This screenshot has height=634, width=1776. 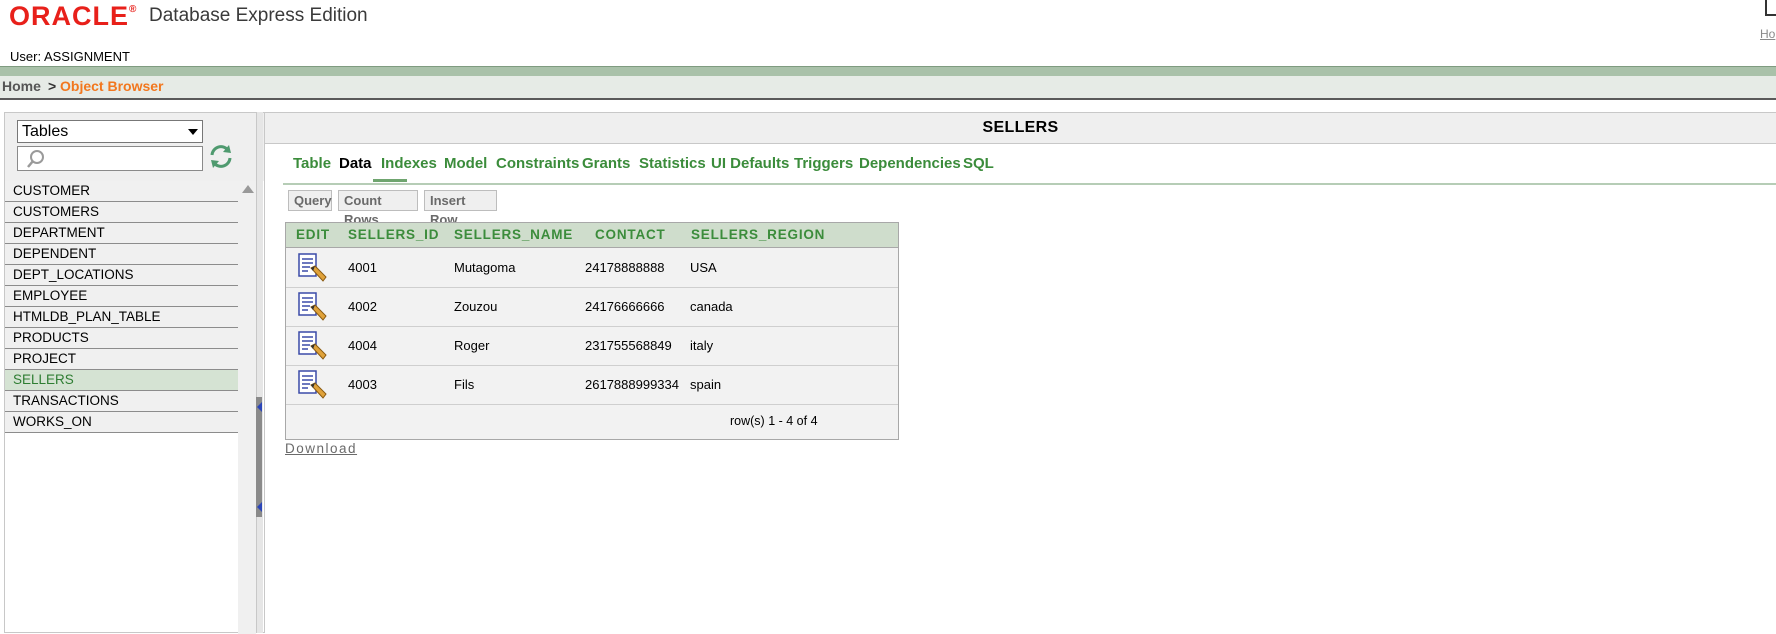 What do you see at coordinates (112, 86) in the screenshot?
I see `breadcrumb-current: Object Browser` at bounding box center [112, 86].